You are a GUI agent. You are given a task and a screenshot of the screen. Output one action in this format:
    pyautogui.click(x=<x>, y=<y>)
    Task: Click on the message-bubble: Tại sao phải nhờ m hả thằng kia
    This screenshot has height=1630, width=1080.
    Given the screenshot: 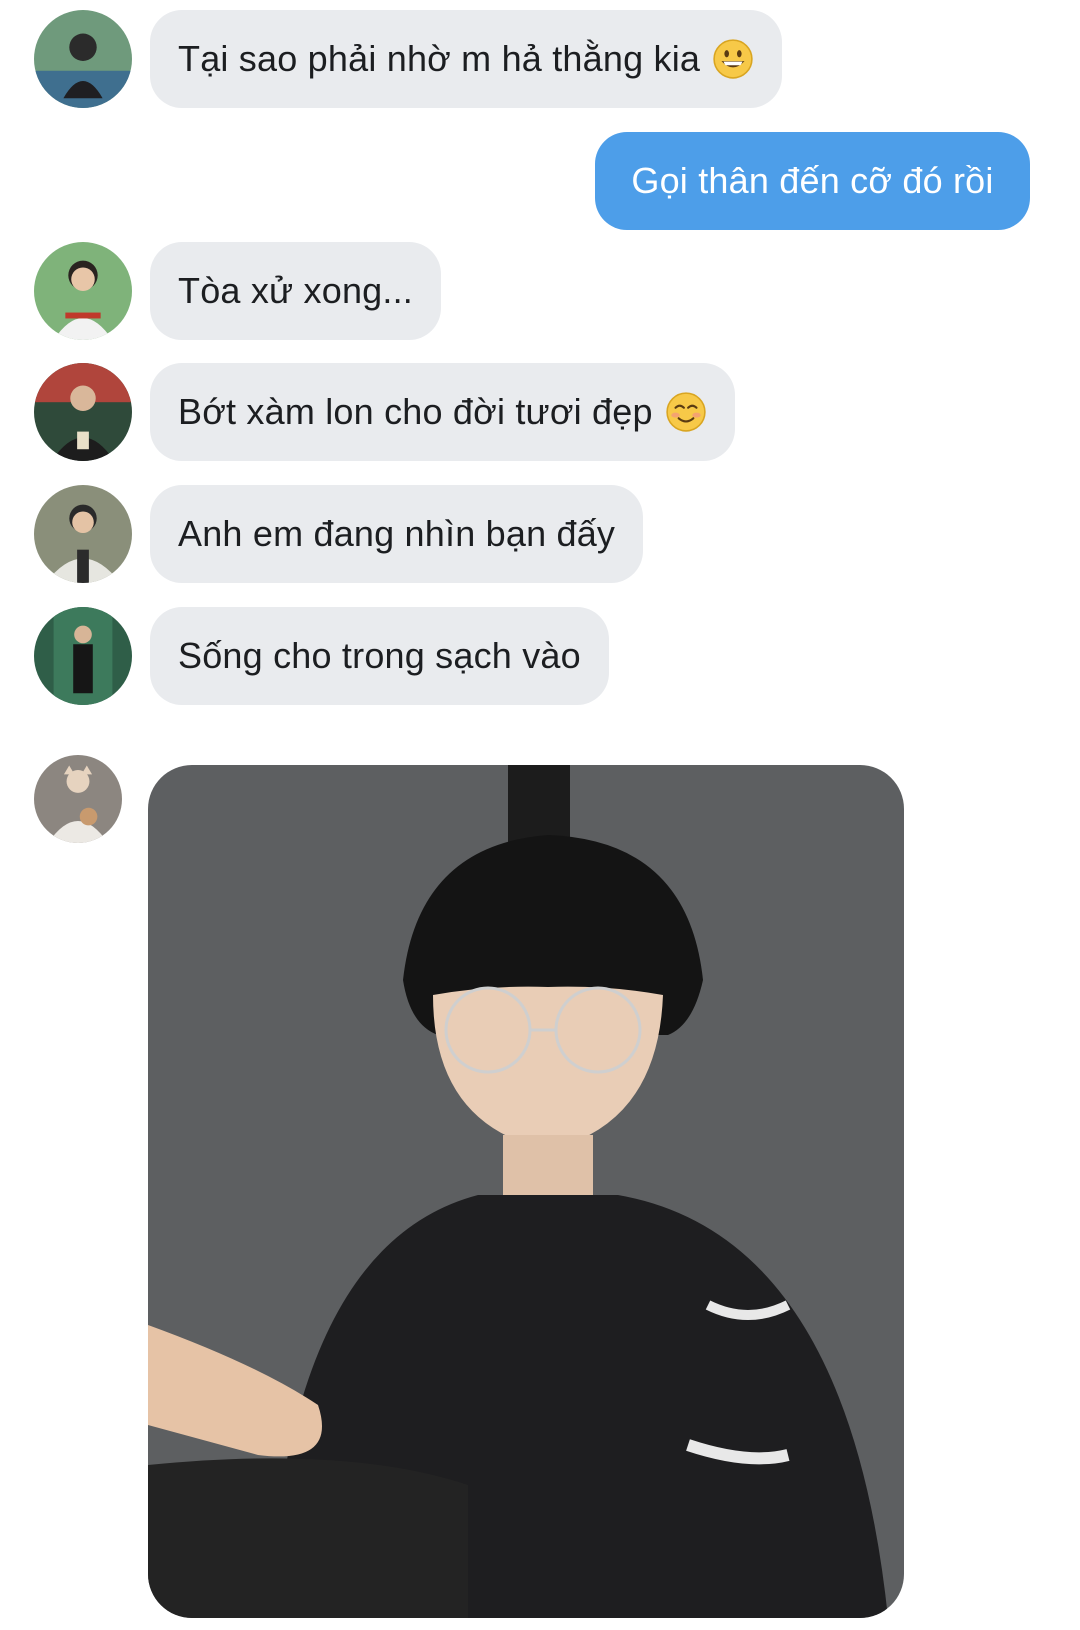 What is the action you would take?
    pyautogui.click(x=466, y=59)
    